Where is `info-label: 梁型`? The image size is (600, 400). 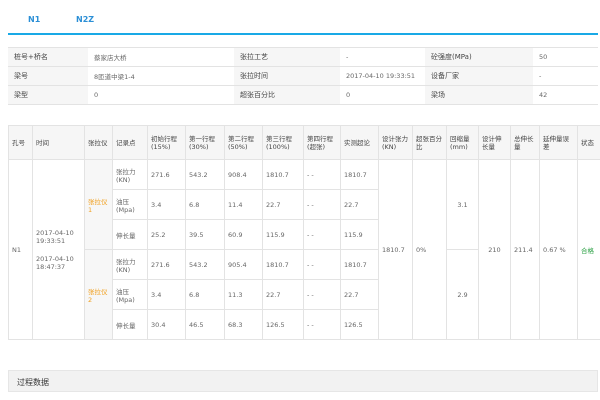 info-label: 梁型 is located at coordinates (48, 95).